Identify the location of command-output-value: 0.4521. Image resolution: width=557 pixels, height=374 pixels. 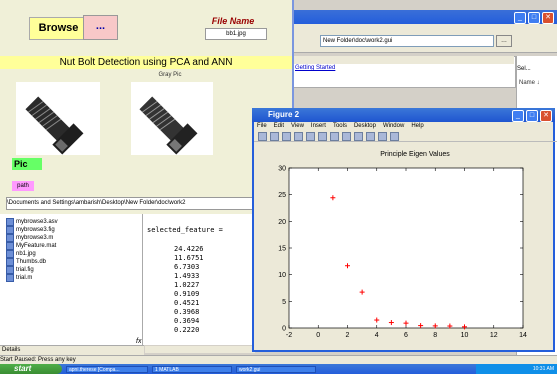
(187, 303).